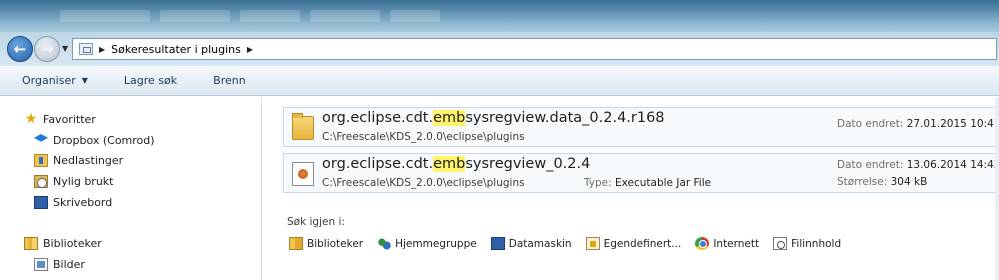 This screenshot has width=999, height=280. Describe the element at coordinates (66, 48) in the screenshot. I see `recent-pages-dropdown: ▼` at that location.